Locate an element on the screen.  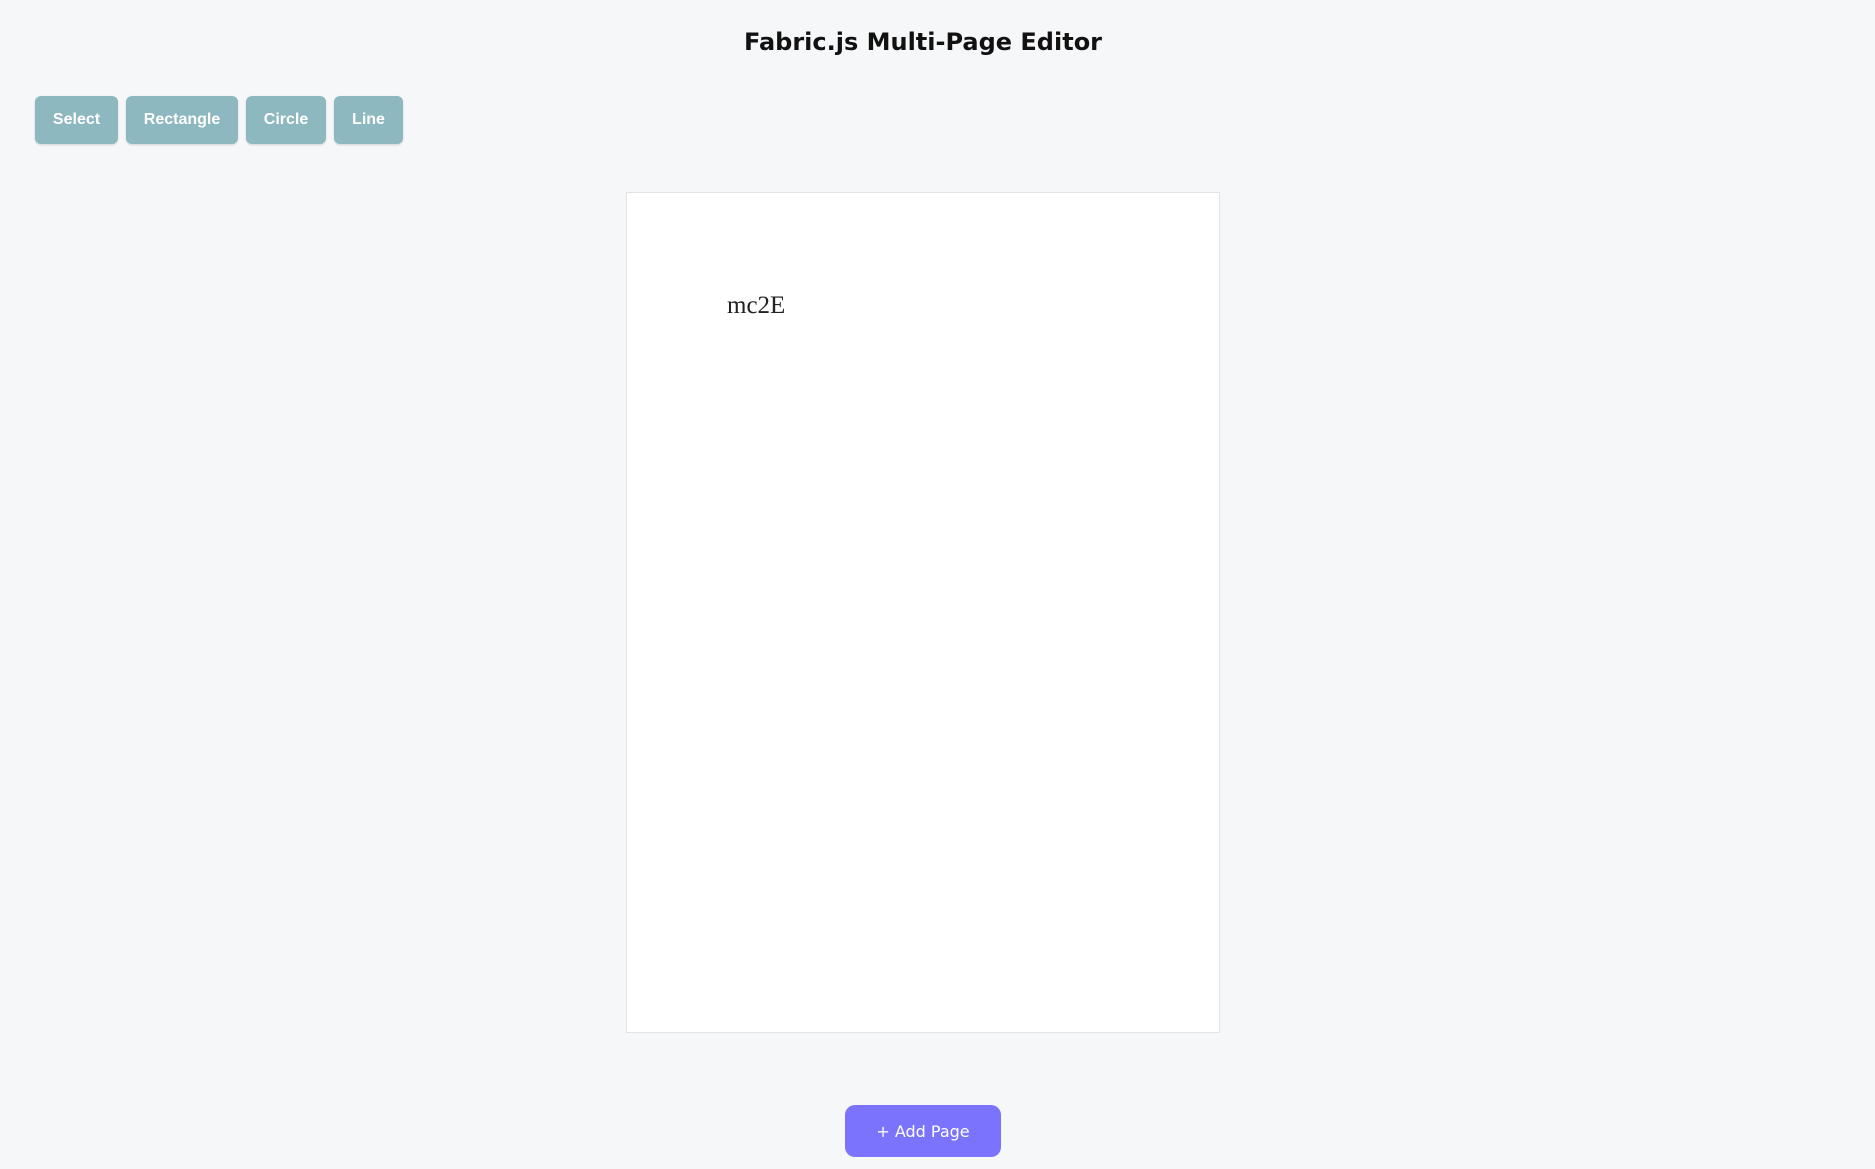
add-page-button: + Add Page is located at coordinates (923, 1131).